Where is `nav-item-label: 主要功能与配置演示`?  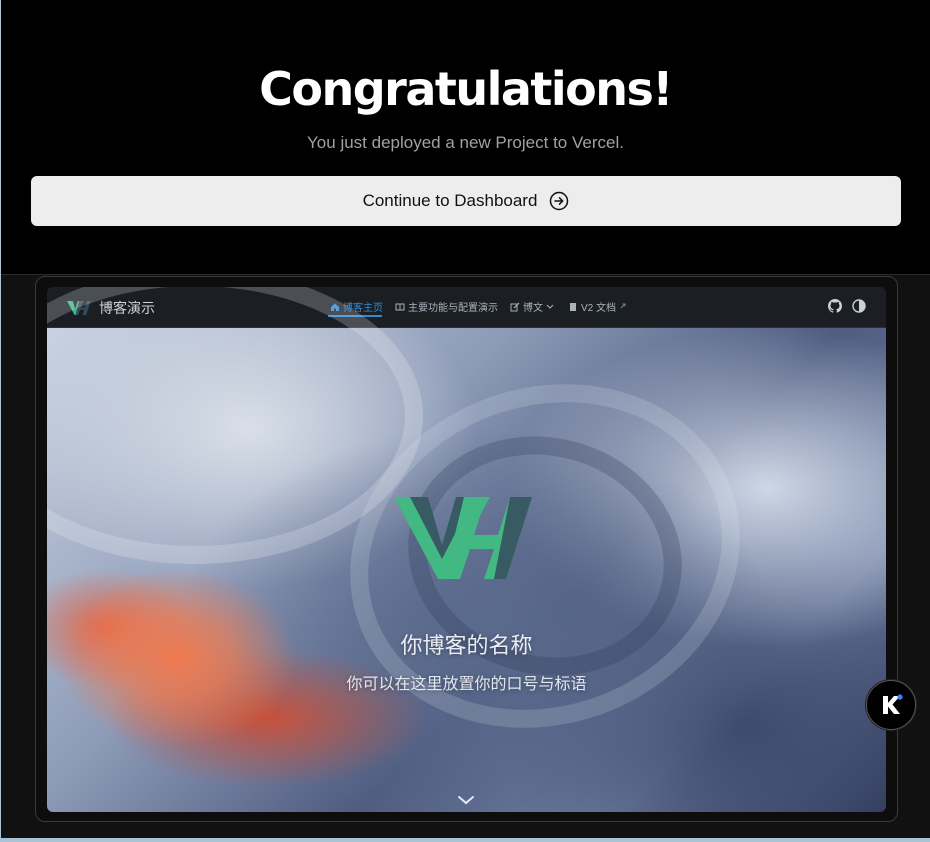 nav-item-label: 主要功能与配置演示 is located at coordinates (453, 308).